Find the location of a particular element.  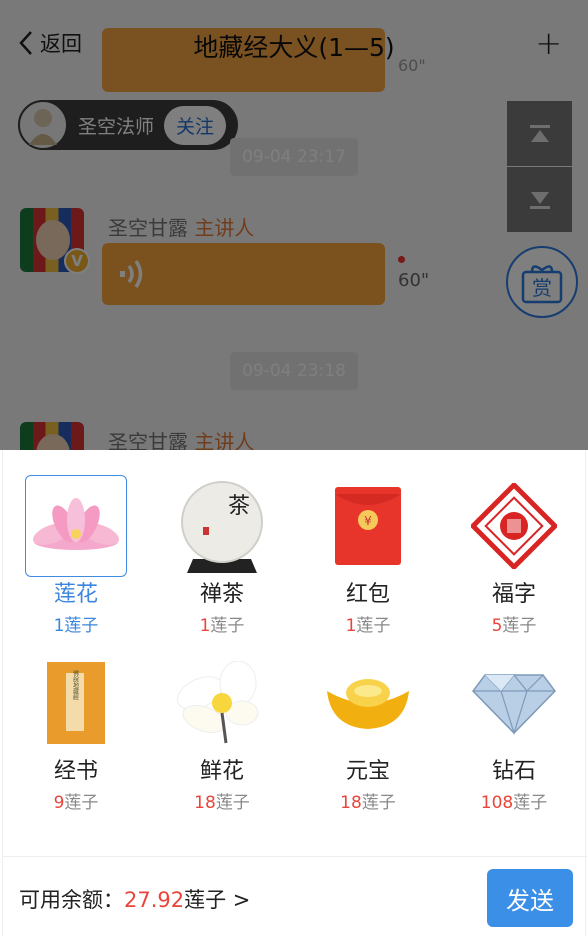

gift-item-diamond: 钻石 108莲子 is located at coordinates (514, 732).